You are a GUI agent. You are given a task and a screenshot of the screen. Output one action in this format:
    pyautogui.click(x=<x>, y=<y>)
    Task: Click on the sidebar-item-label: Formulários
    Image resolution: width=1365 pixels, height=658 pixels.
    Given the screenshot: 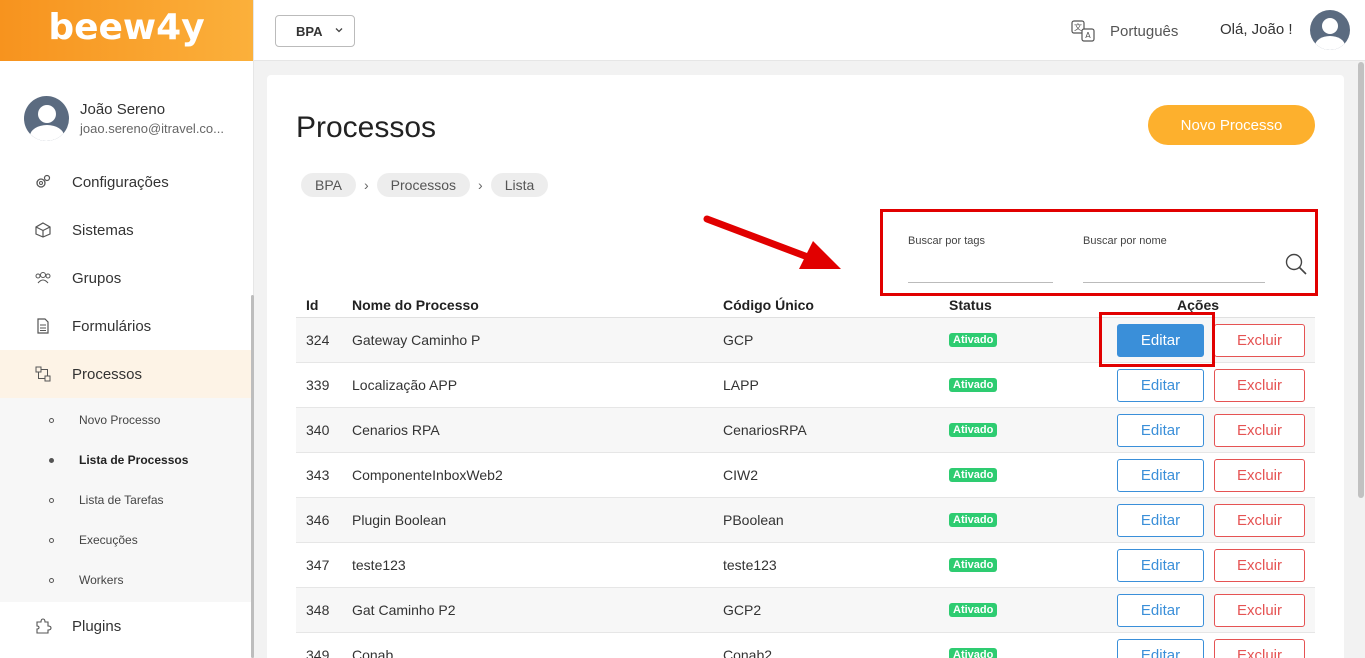 What is the action you would take?
    pyautogui.click(x=112, y=326)
    